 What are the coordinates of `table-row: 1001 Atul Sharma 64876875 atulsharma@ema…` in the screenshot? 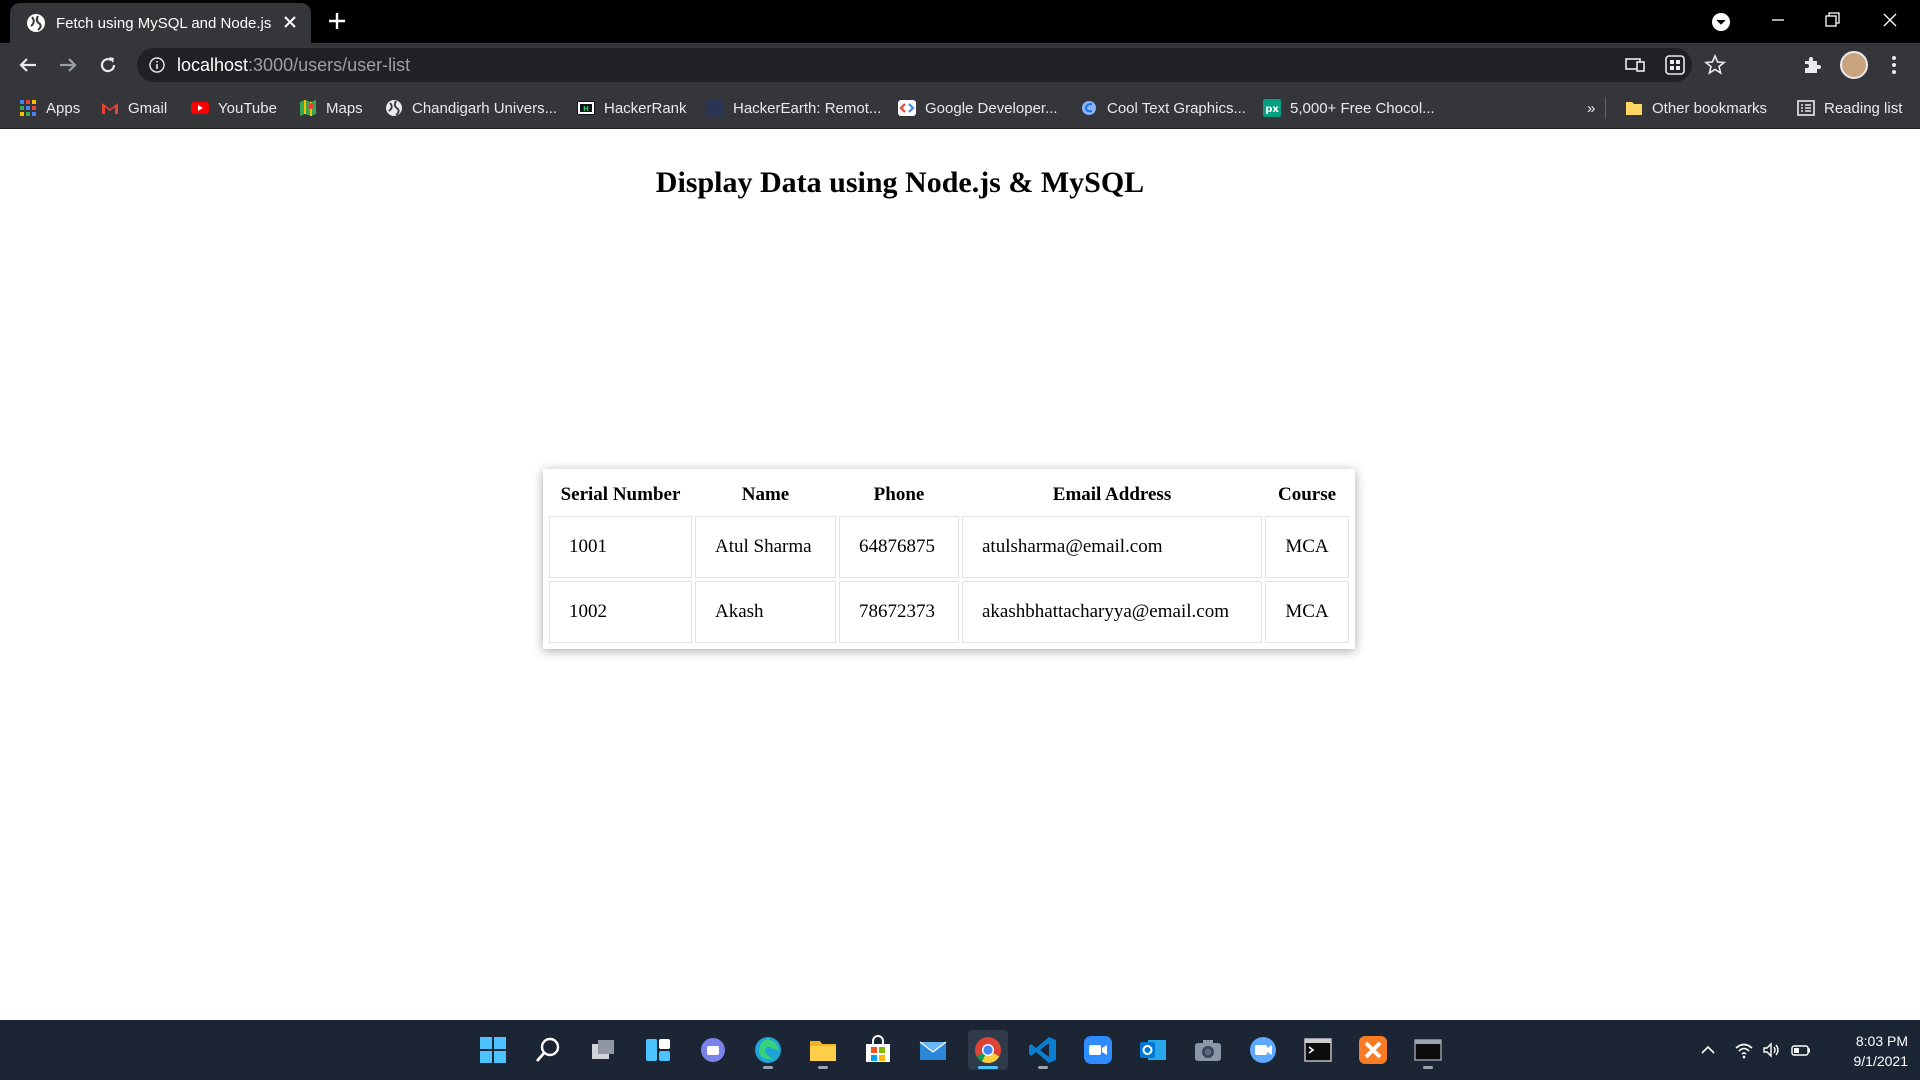 It's located at (949, 547).